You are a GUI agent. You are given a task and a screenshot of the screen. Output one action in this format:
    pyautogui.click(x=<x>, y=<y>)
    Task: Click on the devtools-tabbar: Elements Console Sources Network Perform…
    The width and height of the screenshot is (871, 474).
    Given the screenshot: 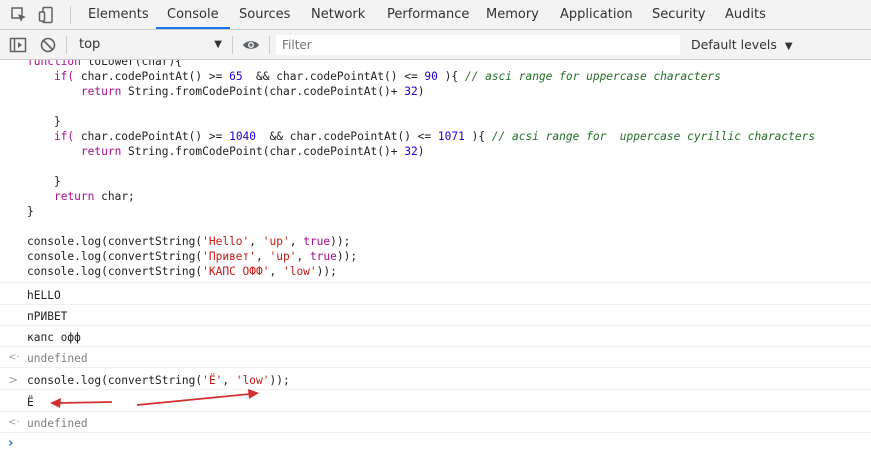 What is the action you would take?
    pyautogui.click(x=435, y=15)
    